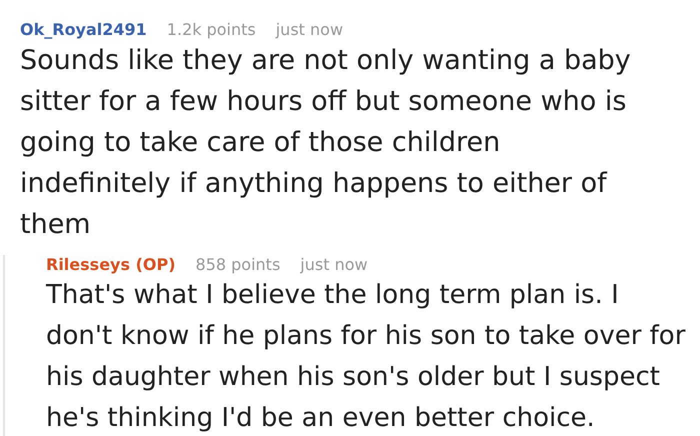 The image size is (700, 436). What do you see at coordinates (211, 30) in the screenshot?
I see `comment-points: 1.2k points` at bounding box center [211, 30].